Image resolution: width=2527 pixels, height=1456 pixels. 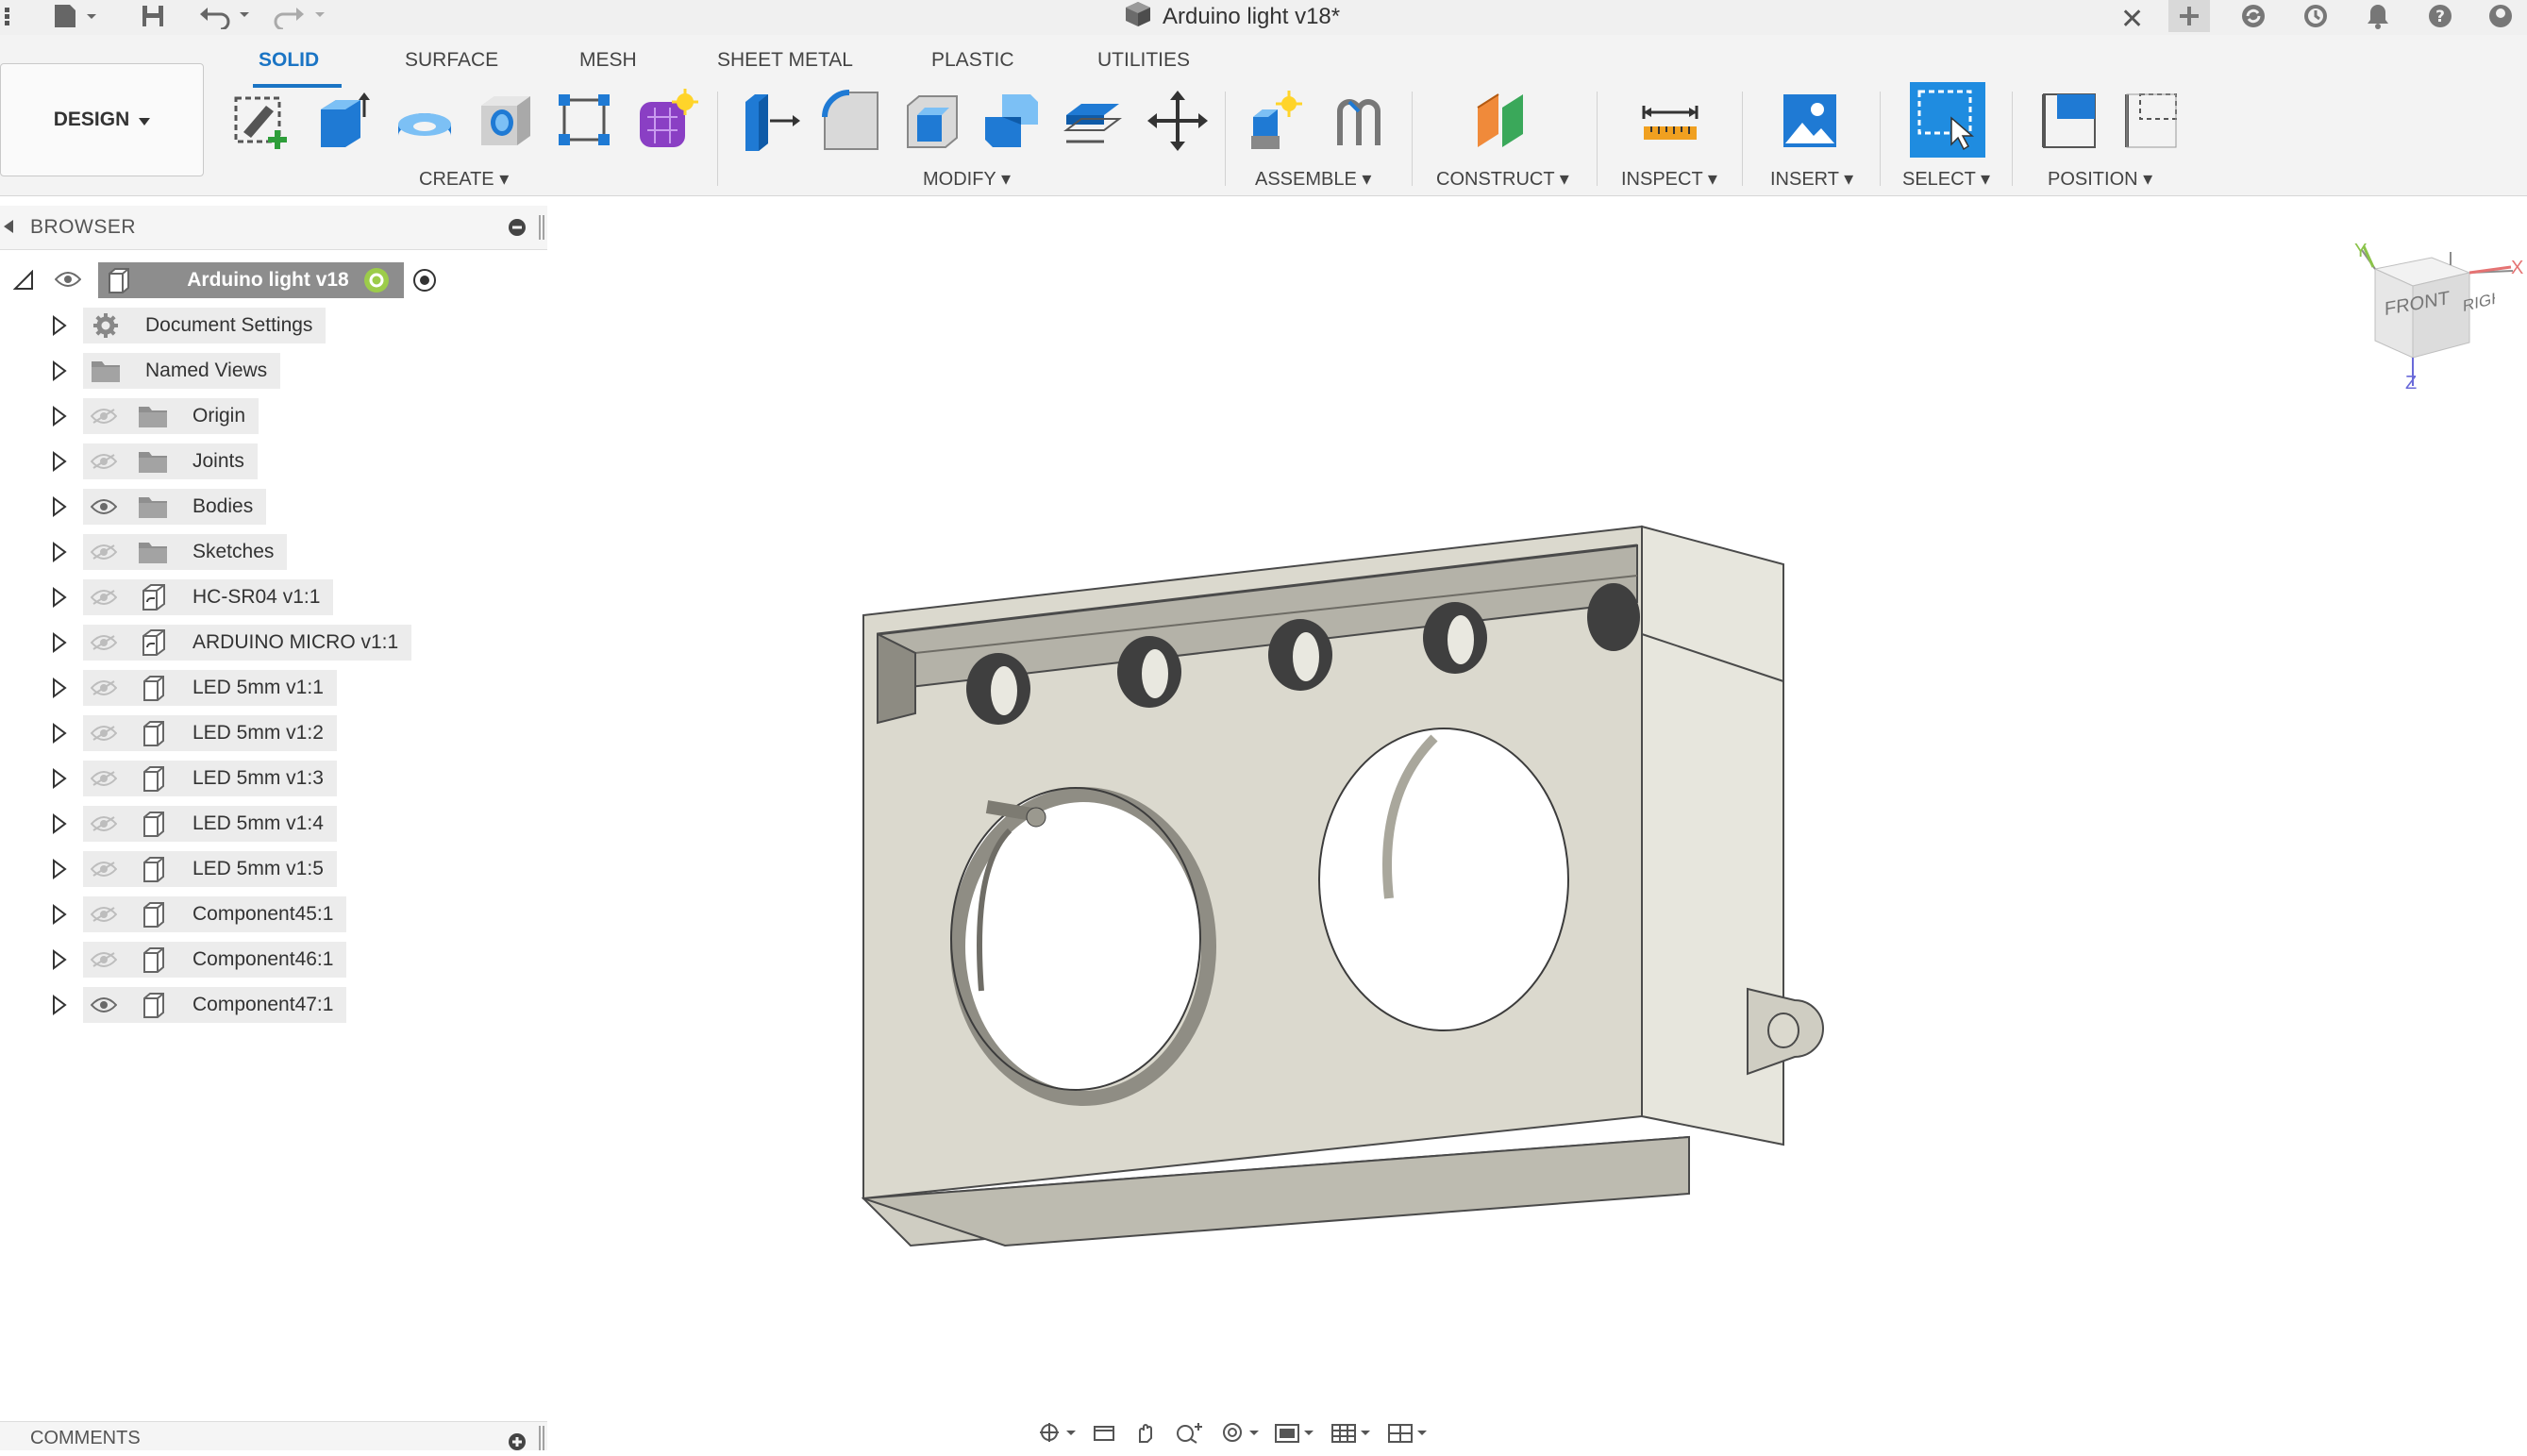 What do you see at coordinates (1810, 121) in the screenshot?
I see `insert-canvas-icon` at bounding box center [1810, 121].